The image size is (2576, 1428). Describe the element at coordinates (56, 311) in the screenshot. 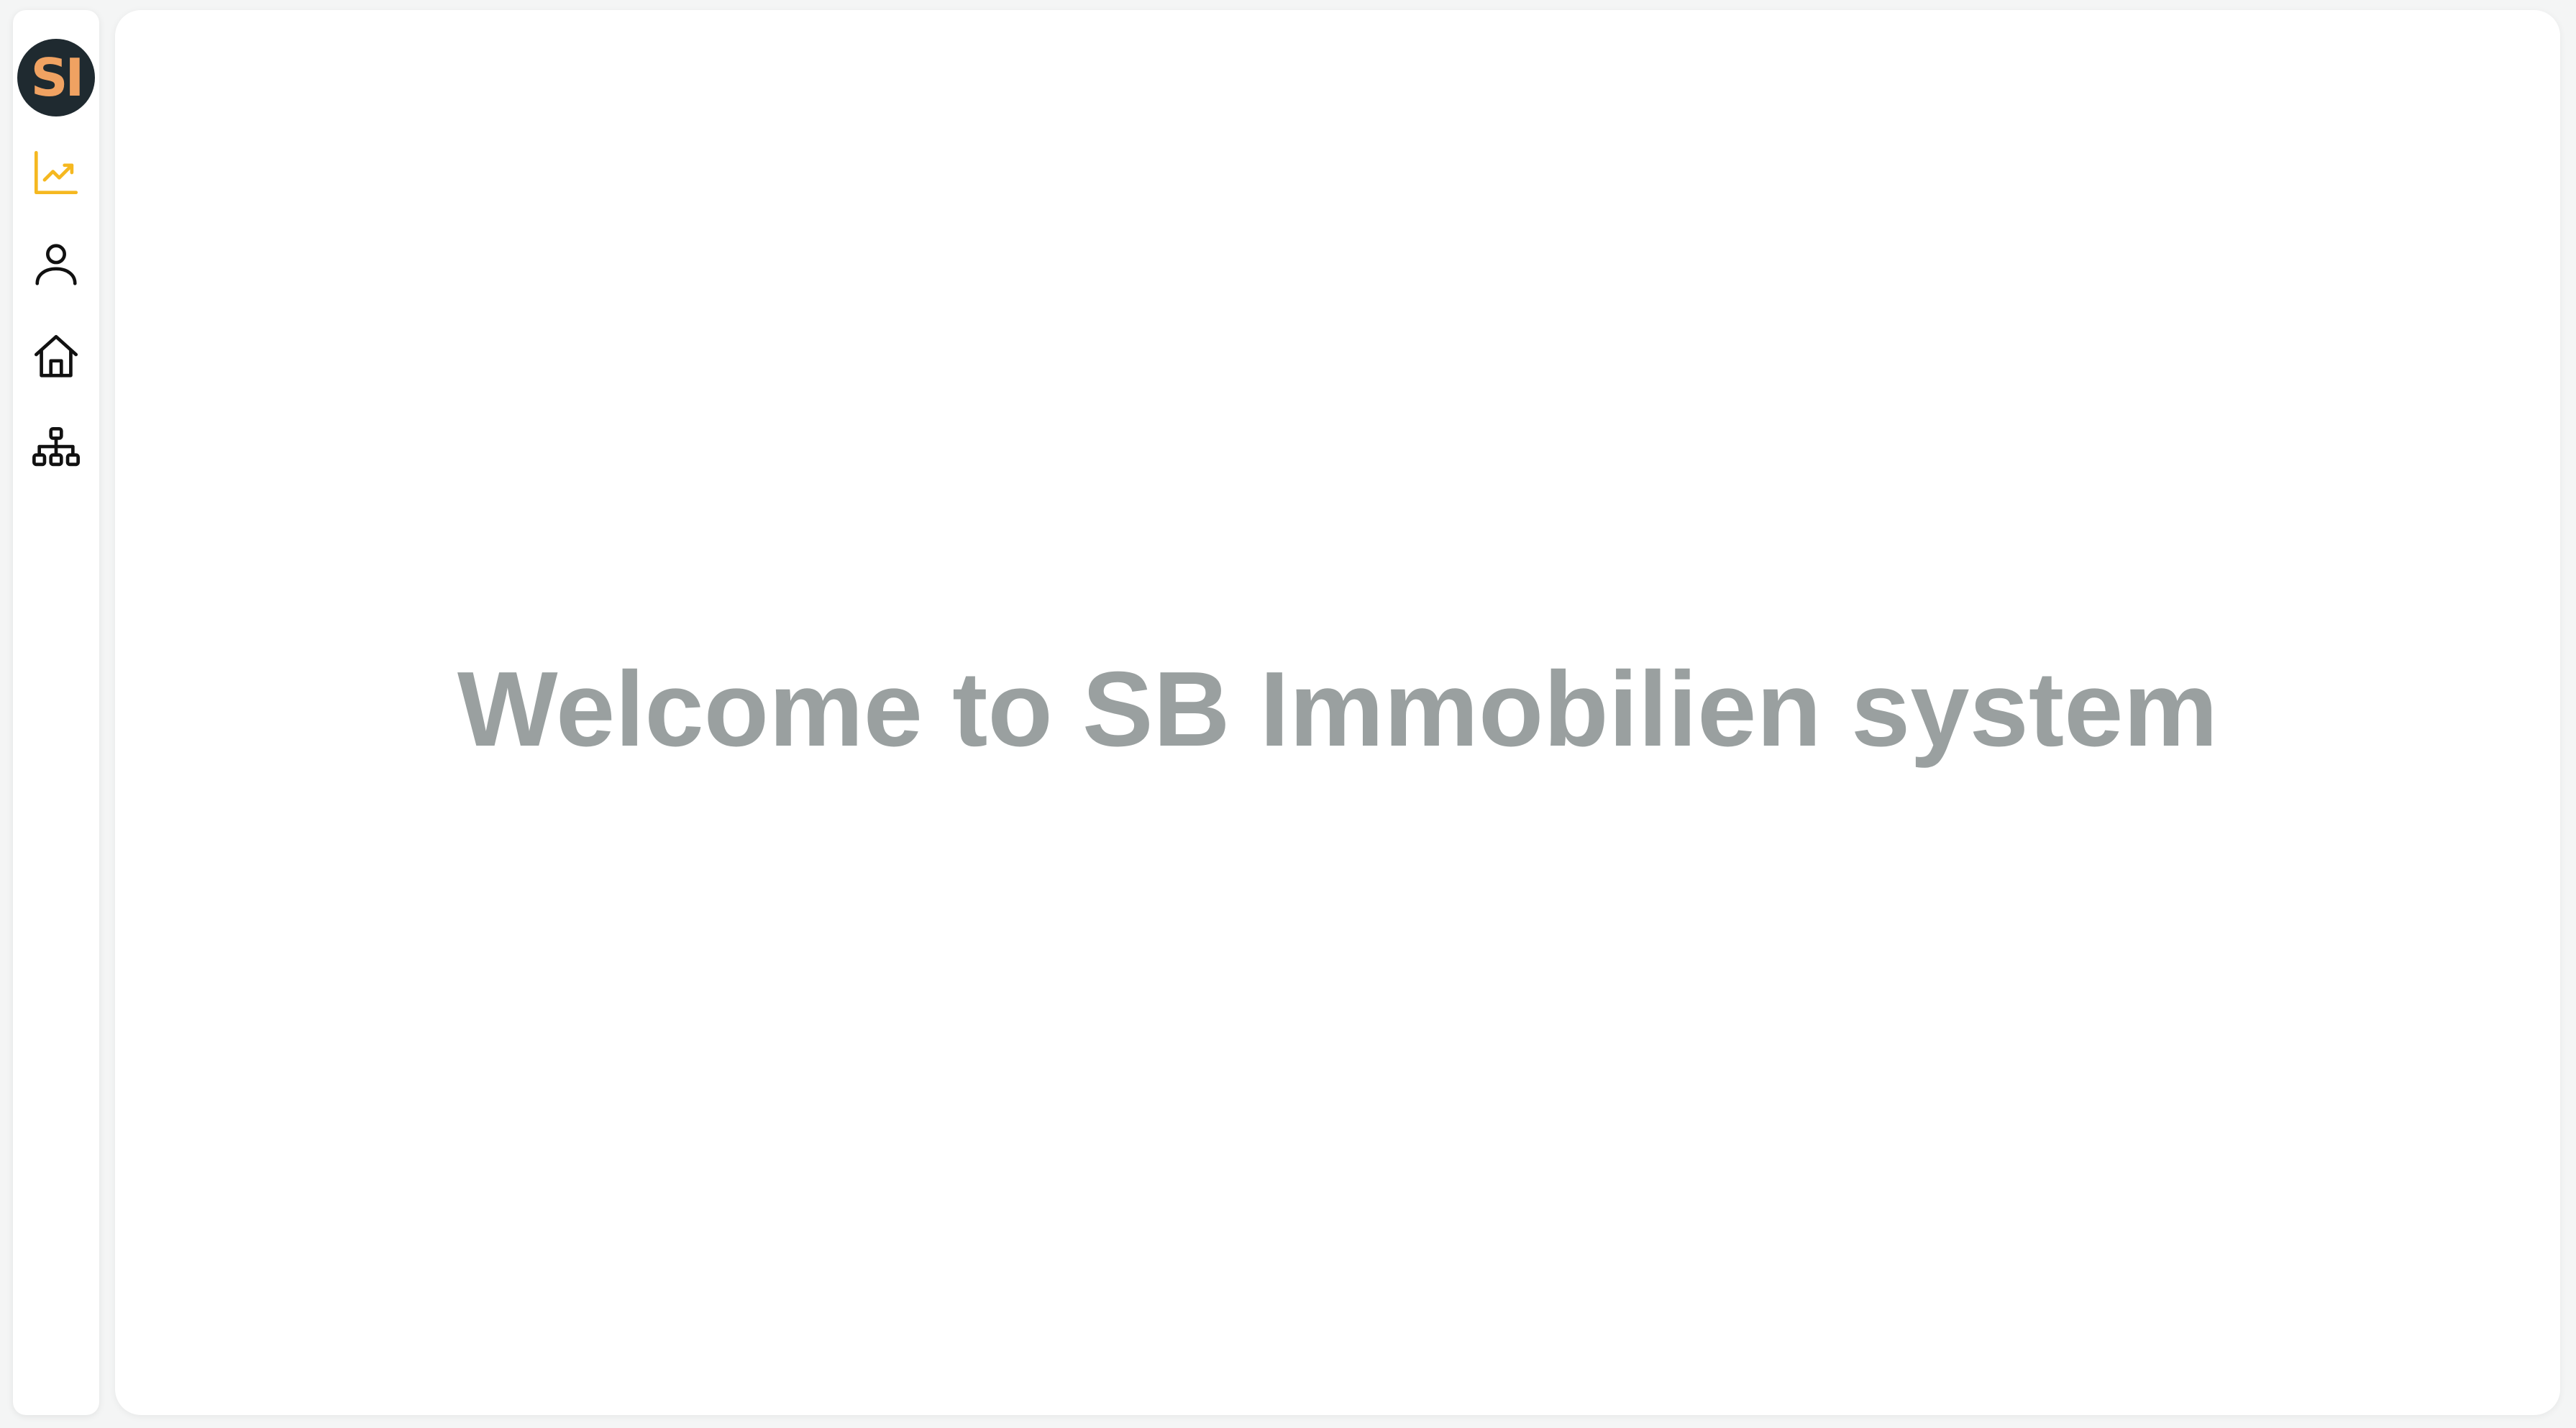

I see `sidebar-nav` at that location.